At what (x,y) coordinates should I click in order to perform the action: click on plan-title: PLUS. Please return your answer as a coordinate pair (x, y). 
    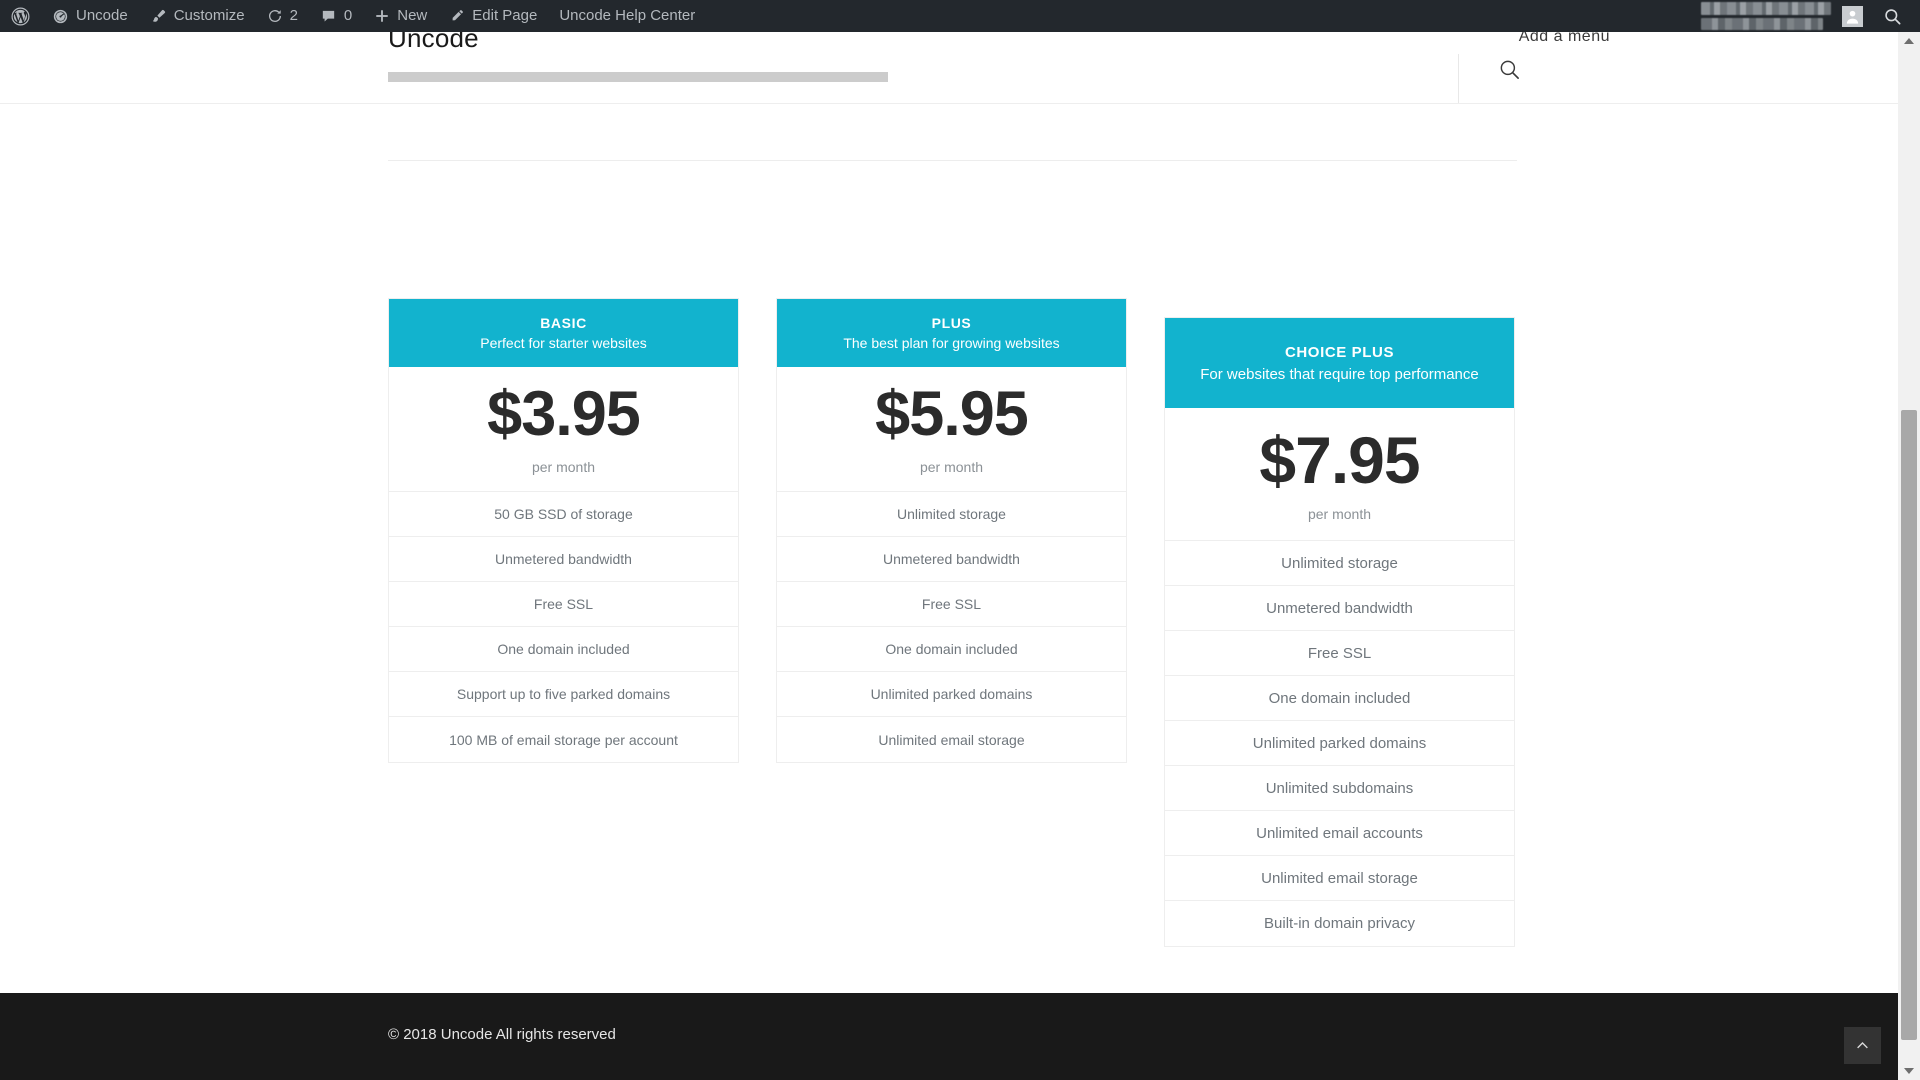
    Looking at the image, I should click on (951, 323).